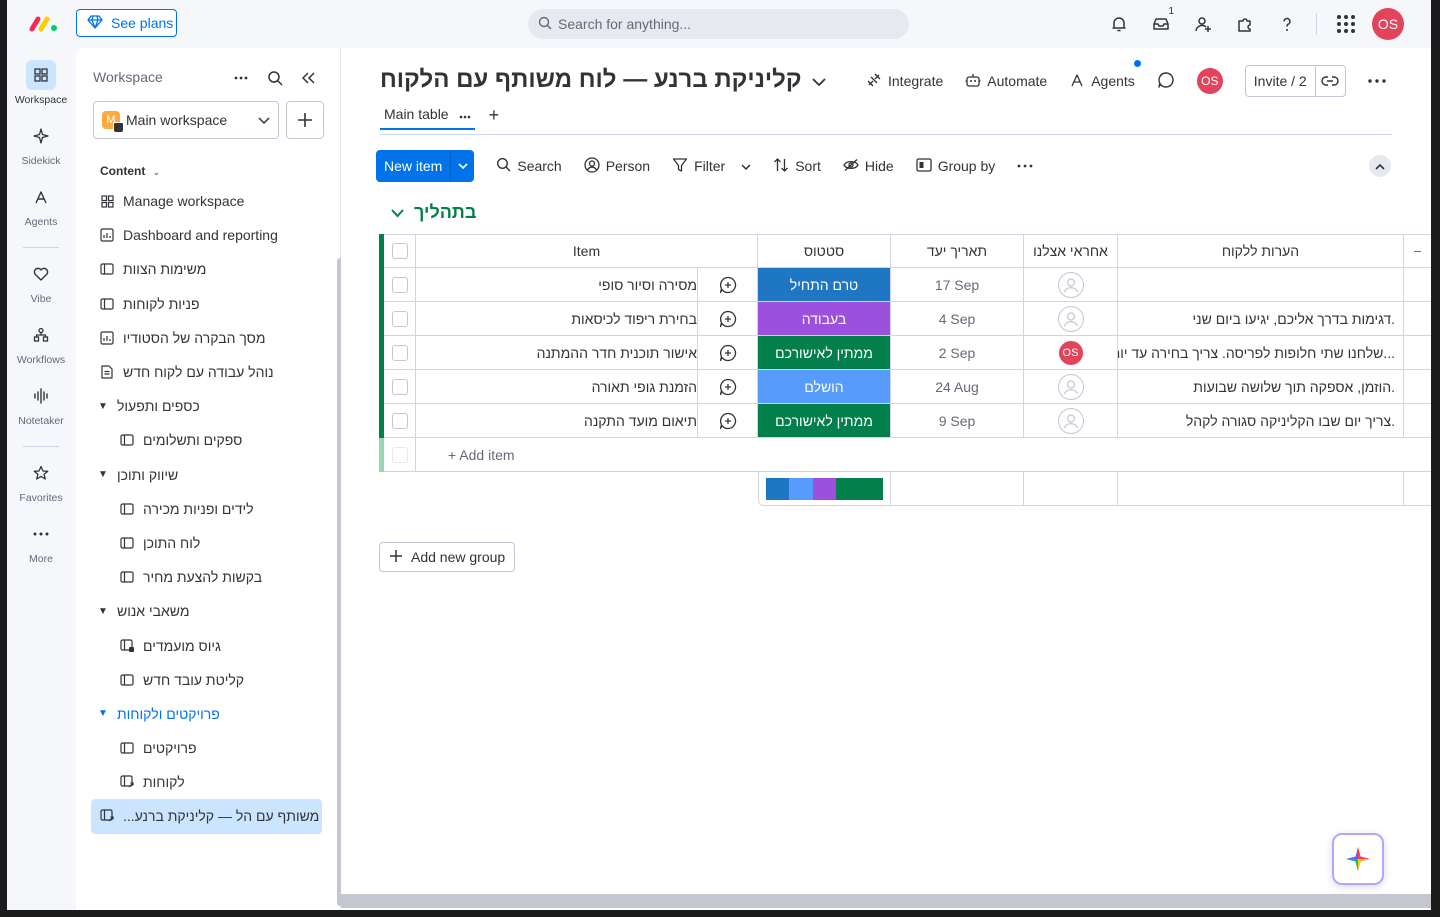 Image resolution: width=1440 pixels, height=917 pixels. What do you see at coordinates (617, 166) in the screenshot?
I see `person-filter-button: Person` at bounding box center [617, 166].